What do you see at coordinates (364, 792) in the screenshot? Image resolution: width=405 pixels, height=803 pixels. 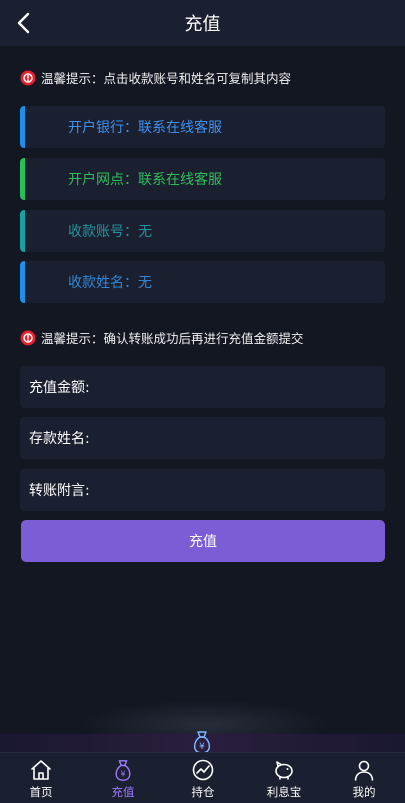 I see `nav-label: 我的` at bounding box center [364, 792].